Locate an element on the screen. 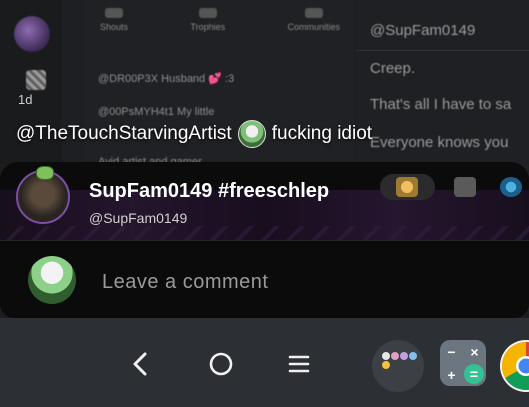  profile-bio-line: @00PsMYH4t1 My little is located at coordinates (156, 112).